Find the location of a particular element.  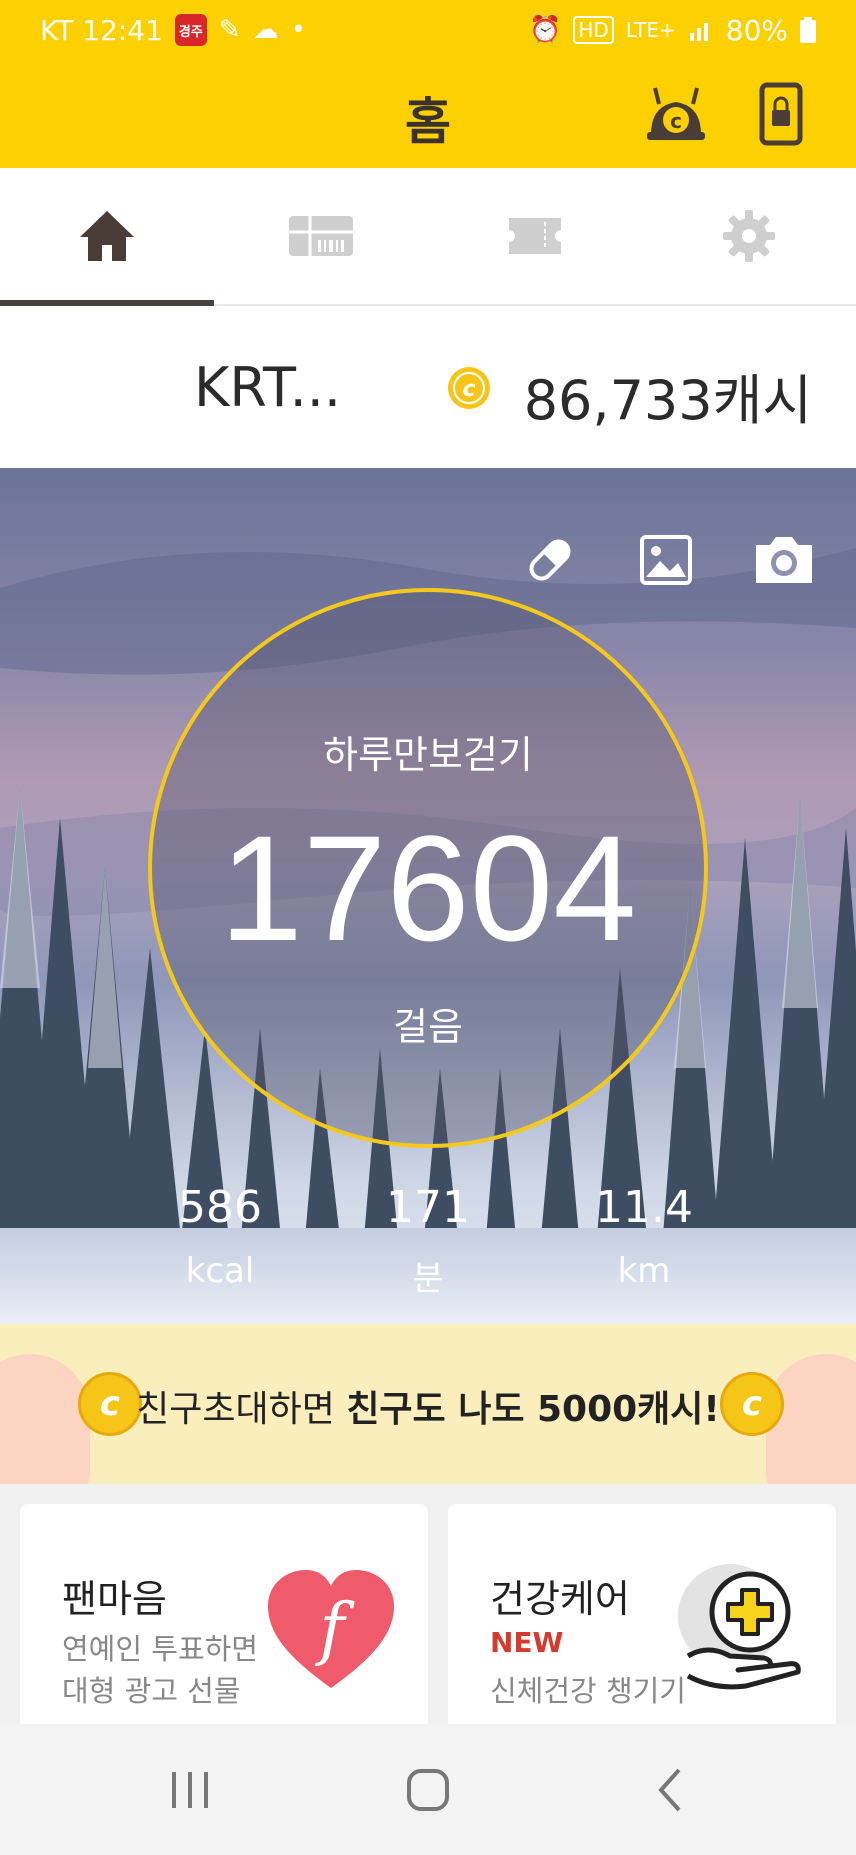

fan-maeum-card: 팬마음 연예인 투표하면 대형 광고 선물 f is located at coordinates (224, 1624).